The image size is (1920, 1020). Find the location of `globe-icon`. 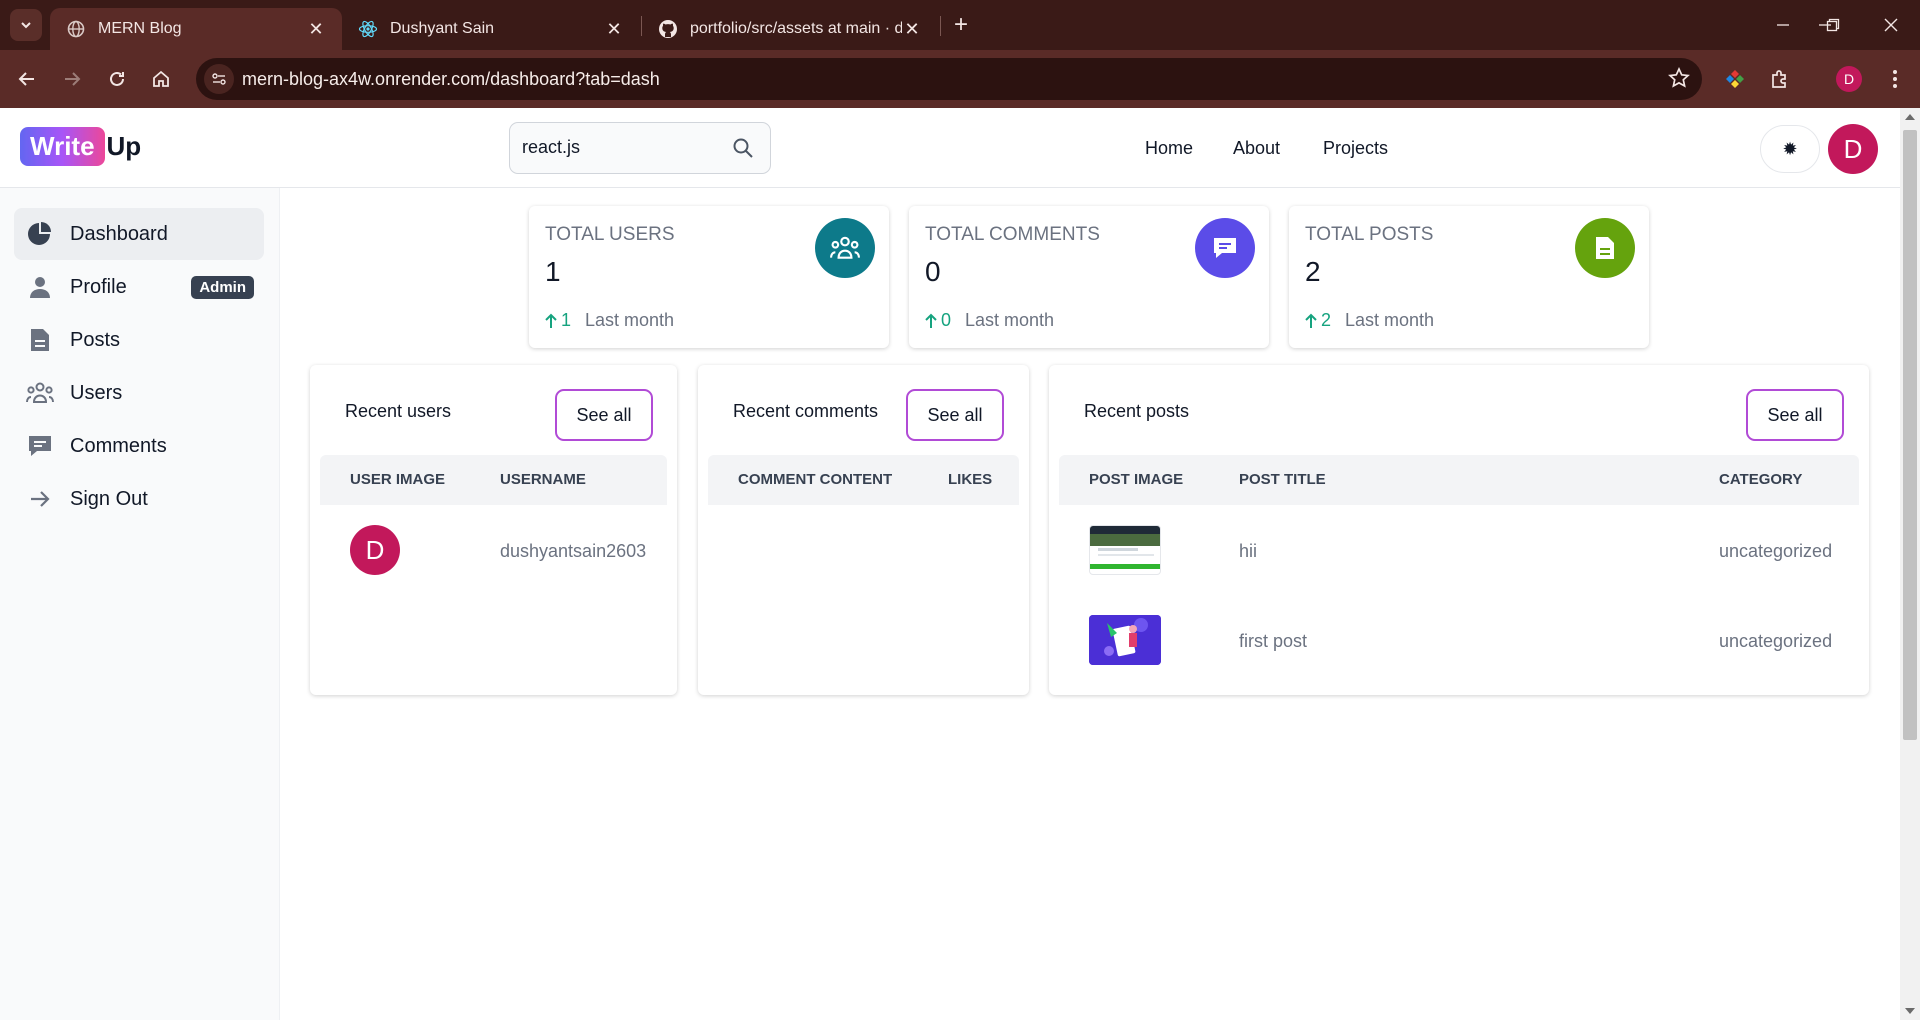

globe-icon is located at coordinates (76, 29).